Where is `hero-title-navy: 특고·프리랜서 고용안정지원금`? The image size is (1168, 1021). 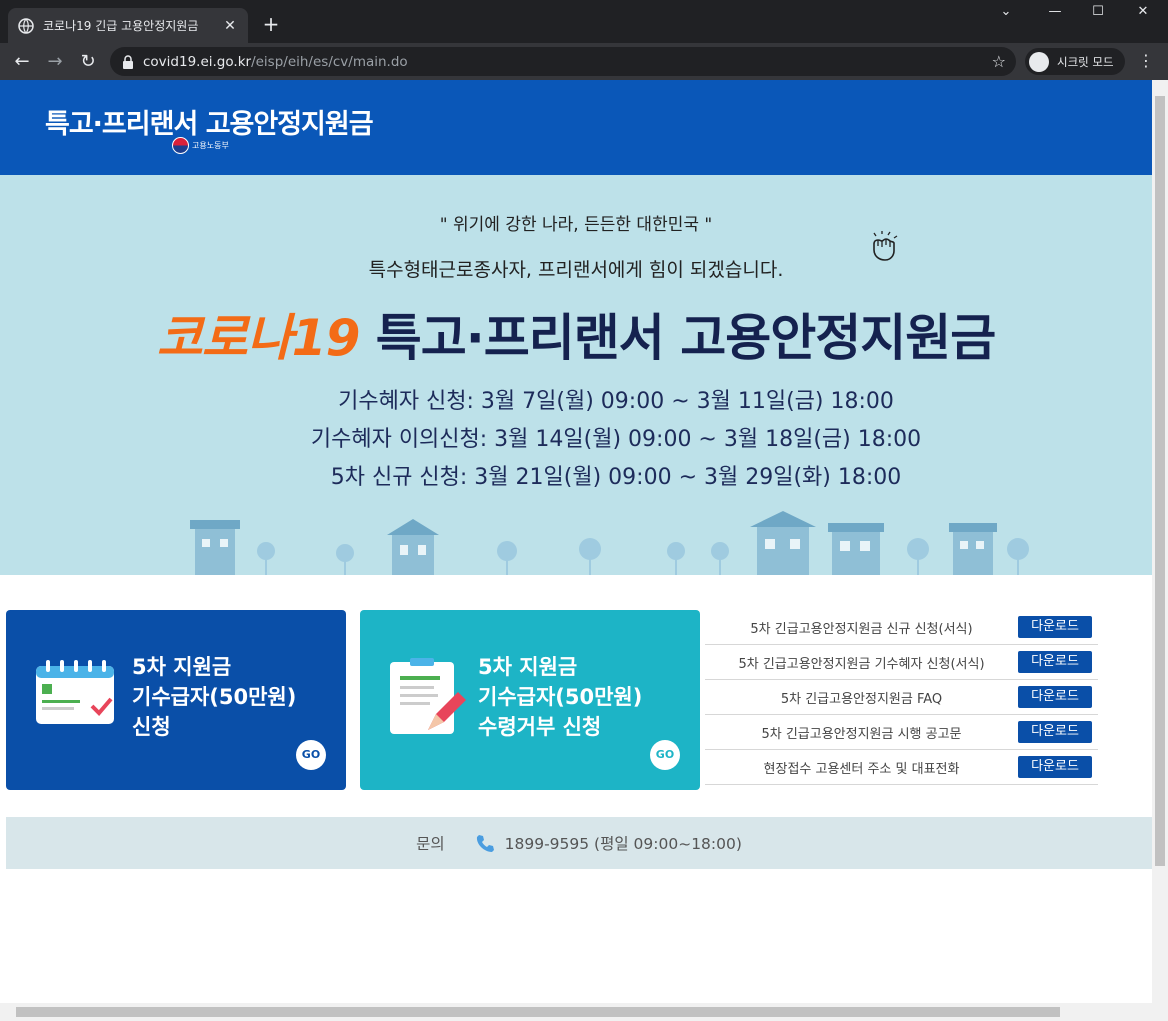
hero-title-navy: 특고·프리랜서 고용안정지원금 is located at coordinates (685, 338).